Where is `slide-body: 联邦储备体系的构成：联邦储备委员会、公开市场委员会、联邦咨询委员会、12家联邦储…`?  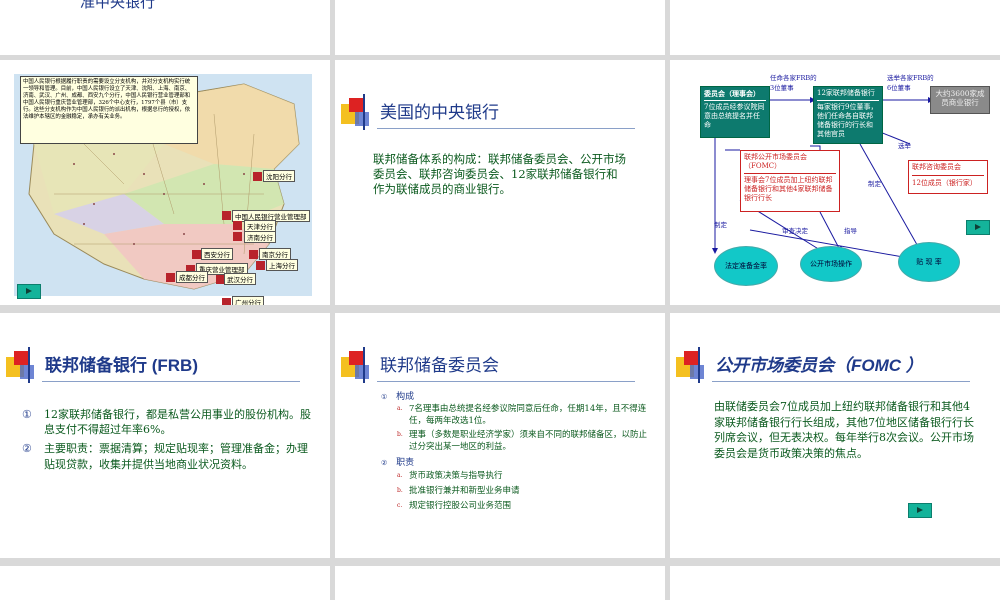 slide-body: 联邦储备体系的构成：联邦储备委员会、公开市场委员会、联邦咨询委员会、12家联邦储… is located at coordinates (499, 174).